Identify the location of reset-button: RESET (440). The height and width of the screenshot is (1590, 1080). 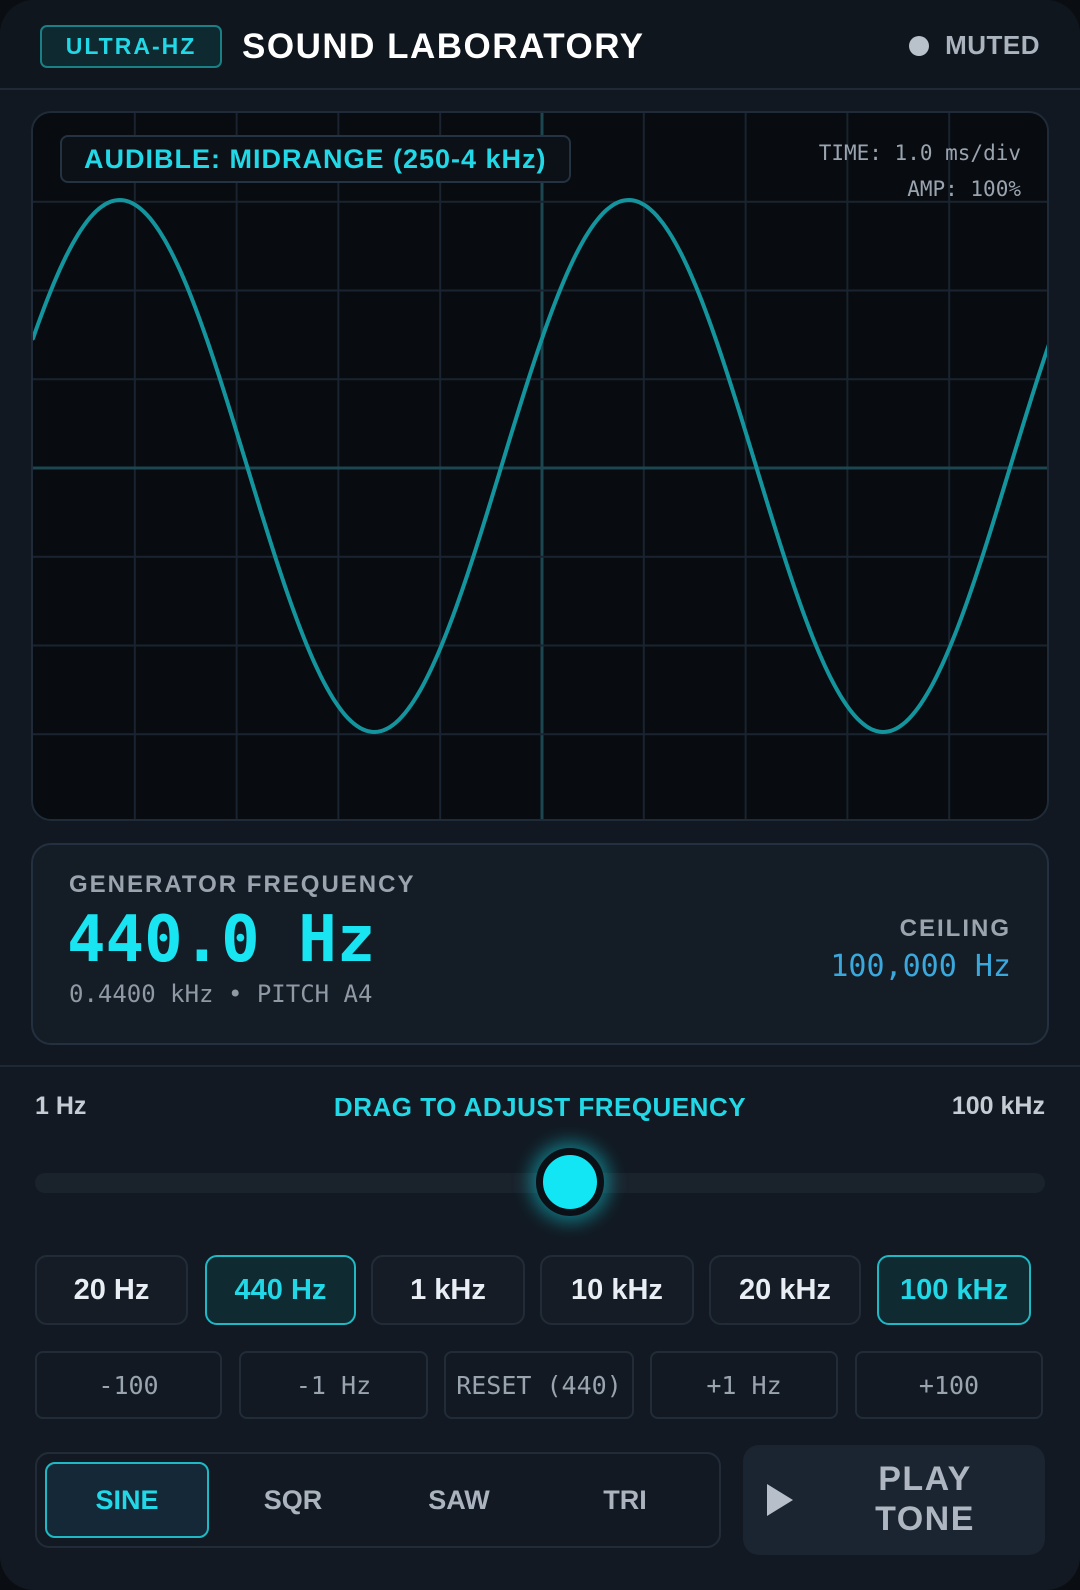
(539, 1385).